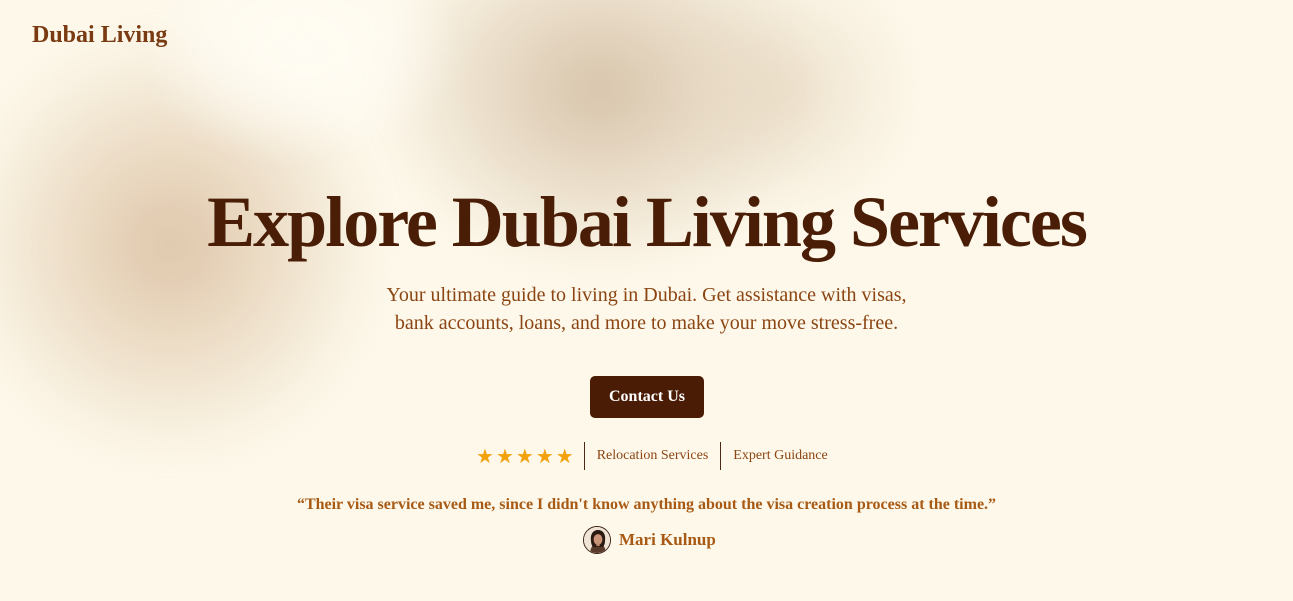 The image size is (1293, 601). Describe the element at coordinates (647, 397) in the screenshot. I see `contact-us-button: Contact Us` at that location.